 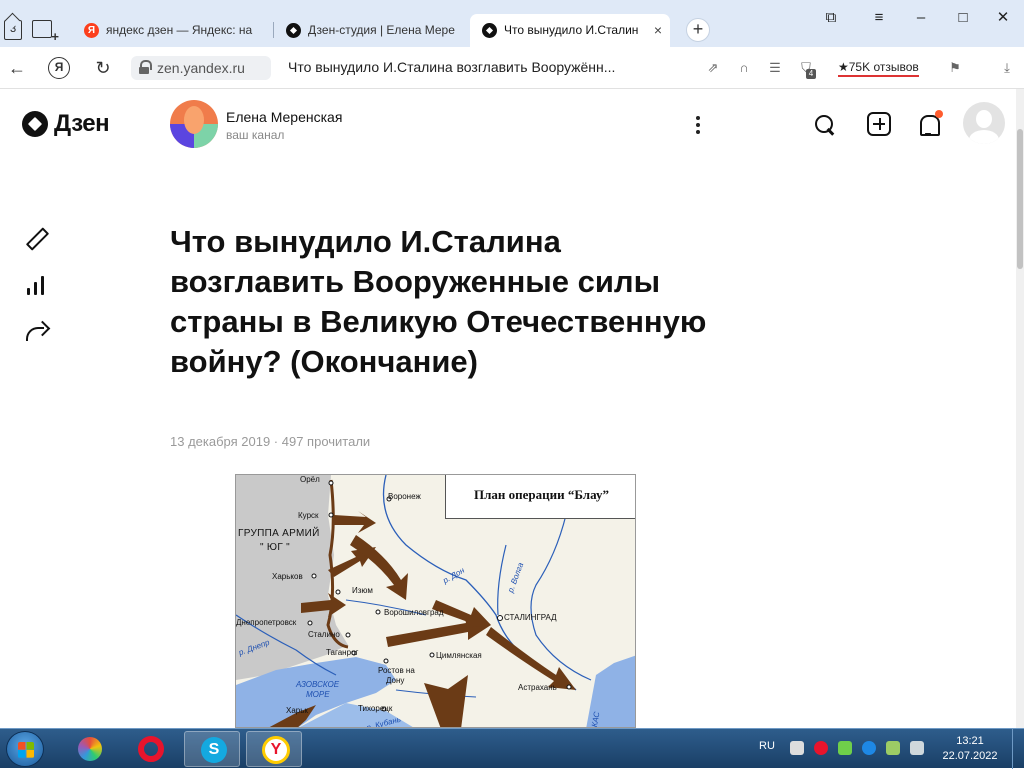 What do you see at coordinates (255, 135) in the screenshot?
I see `channel-subtitle: ваш канал` at bounding box center [255, 135].